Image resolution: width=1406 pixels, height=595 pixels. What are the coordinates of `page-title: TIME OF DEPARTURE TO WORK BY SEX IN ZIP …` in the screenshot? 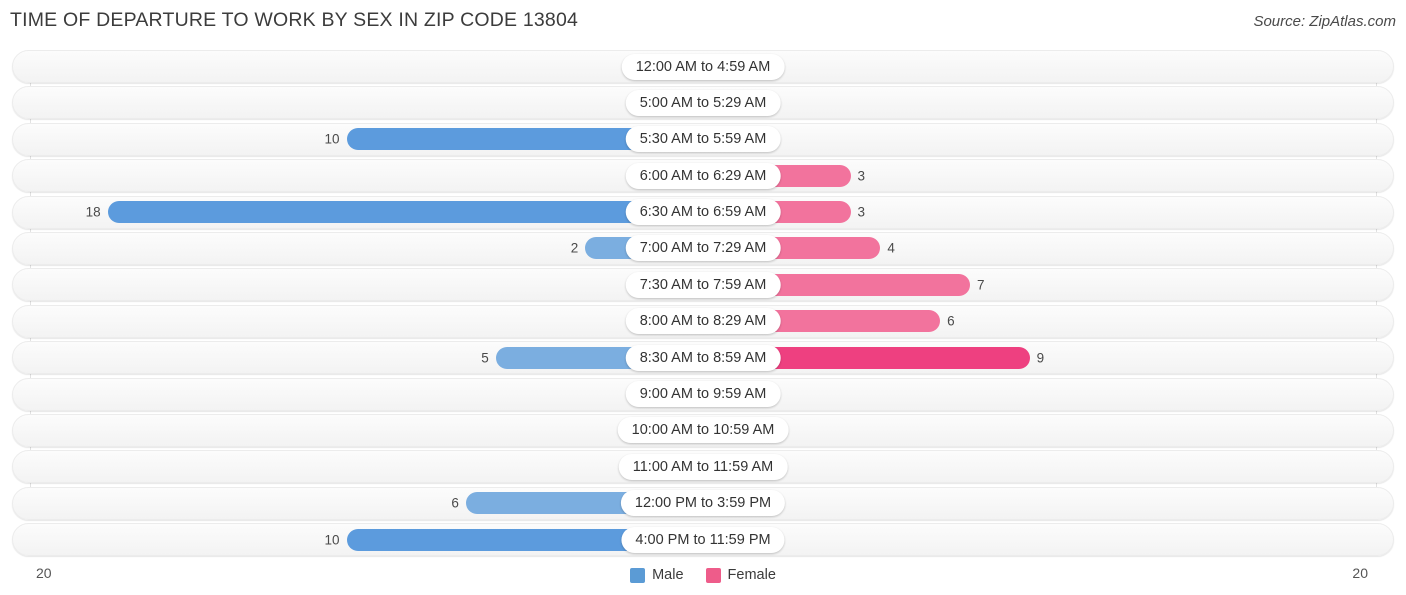 It's located at (294, 20).